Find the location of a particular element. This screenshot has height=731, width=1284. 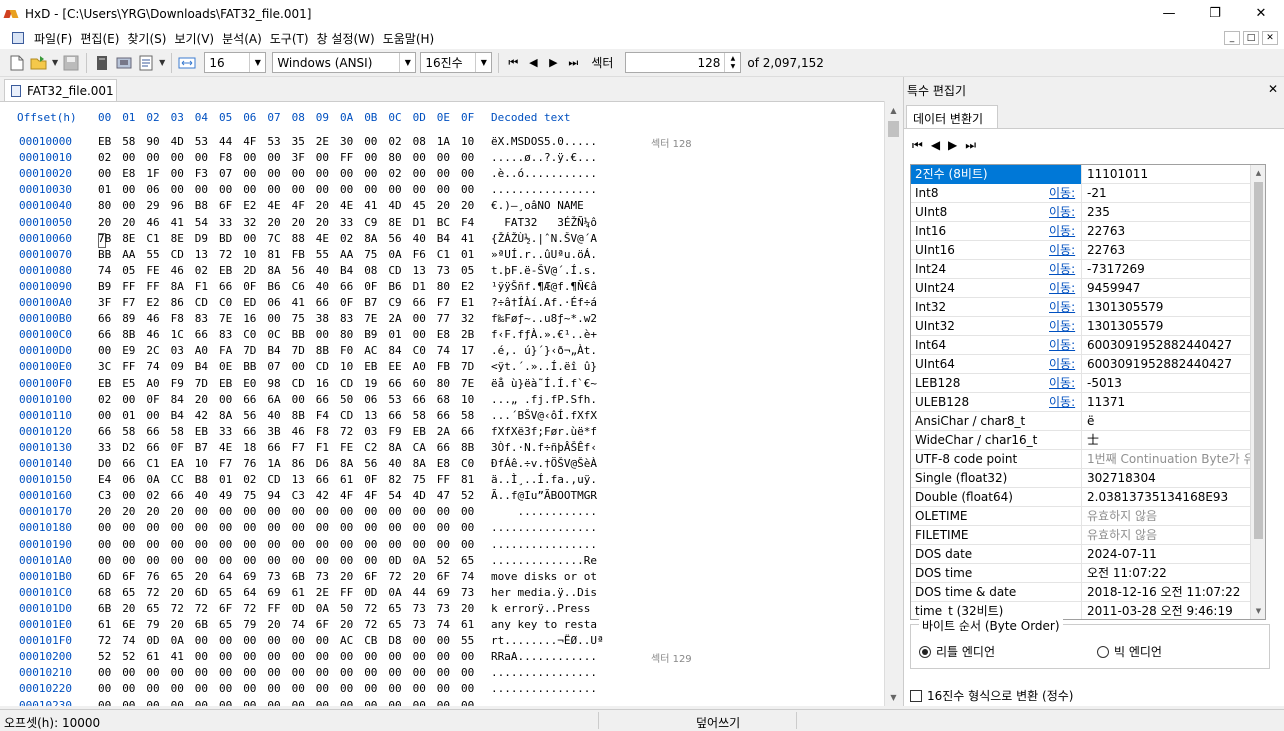

hex-byte: 0F is located at coordinates (370, 479).